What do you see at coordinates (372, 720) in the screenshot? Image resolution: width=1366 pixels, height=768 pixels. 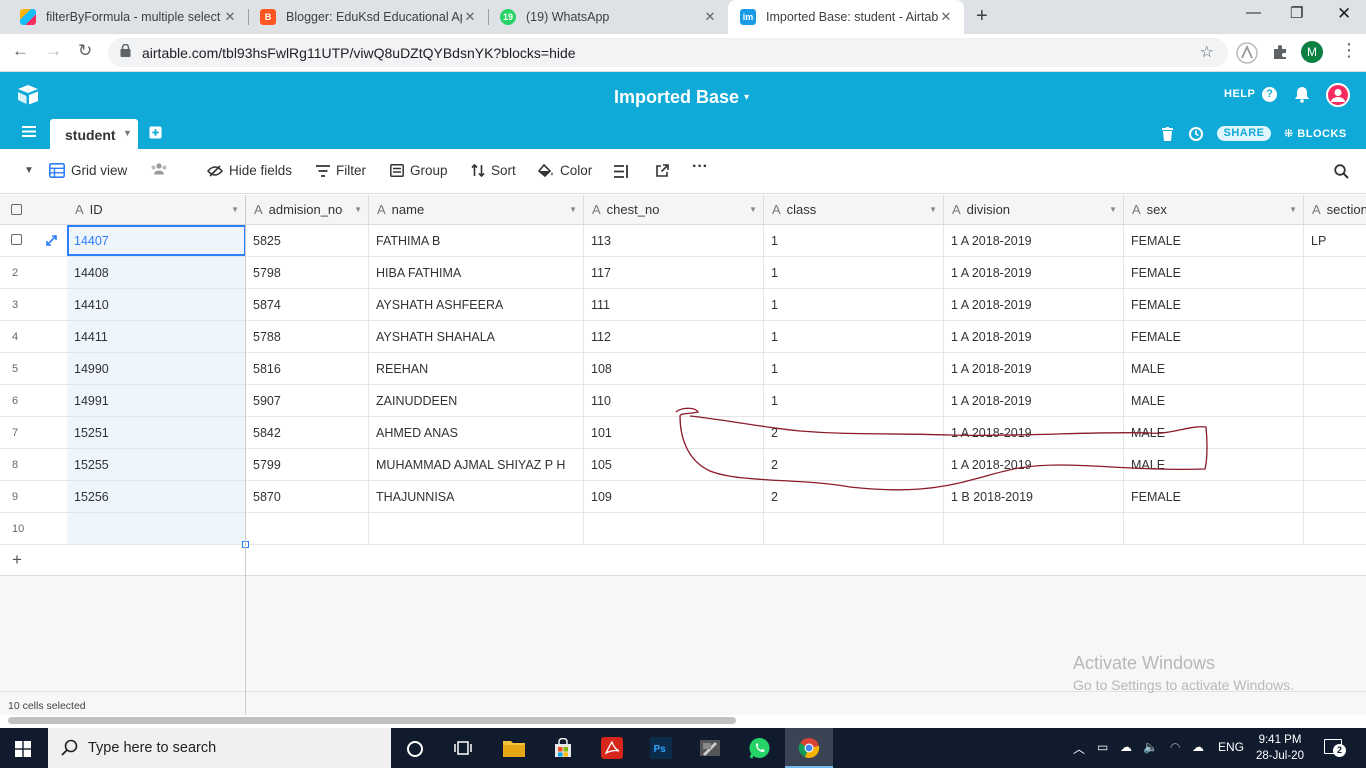 I see `horizontal-scrollbar` at bounding box center [372, 720].